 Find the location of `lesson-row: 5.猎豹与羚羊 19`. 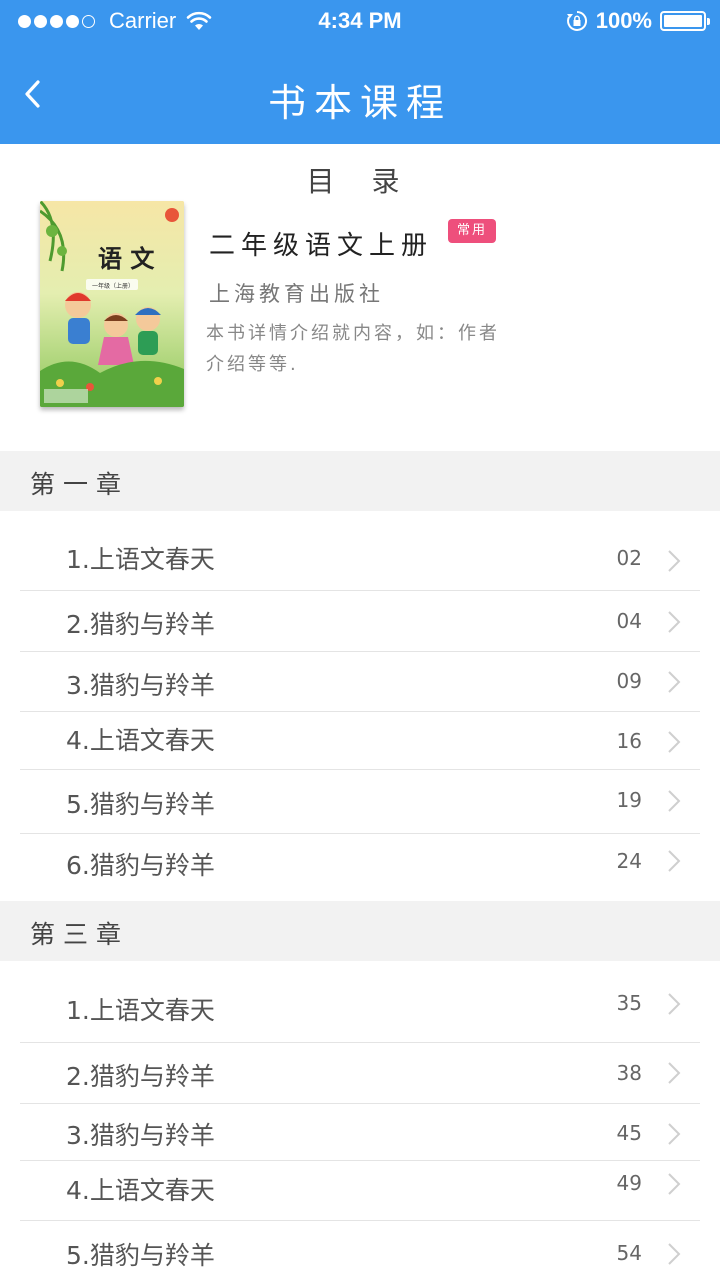

lesson-row: 5.猎豹与羚羊 19 is located at coordinates (360, 802).